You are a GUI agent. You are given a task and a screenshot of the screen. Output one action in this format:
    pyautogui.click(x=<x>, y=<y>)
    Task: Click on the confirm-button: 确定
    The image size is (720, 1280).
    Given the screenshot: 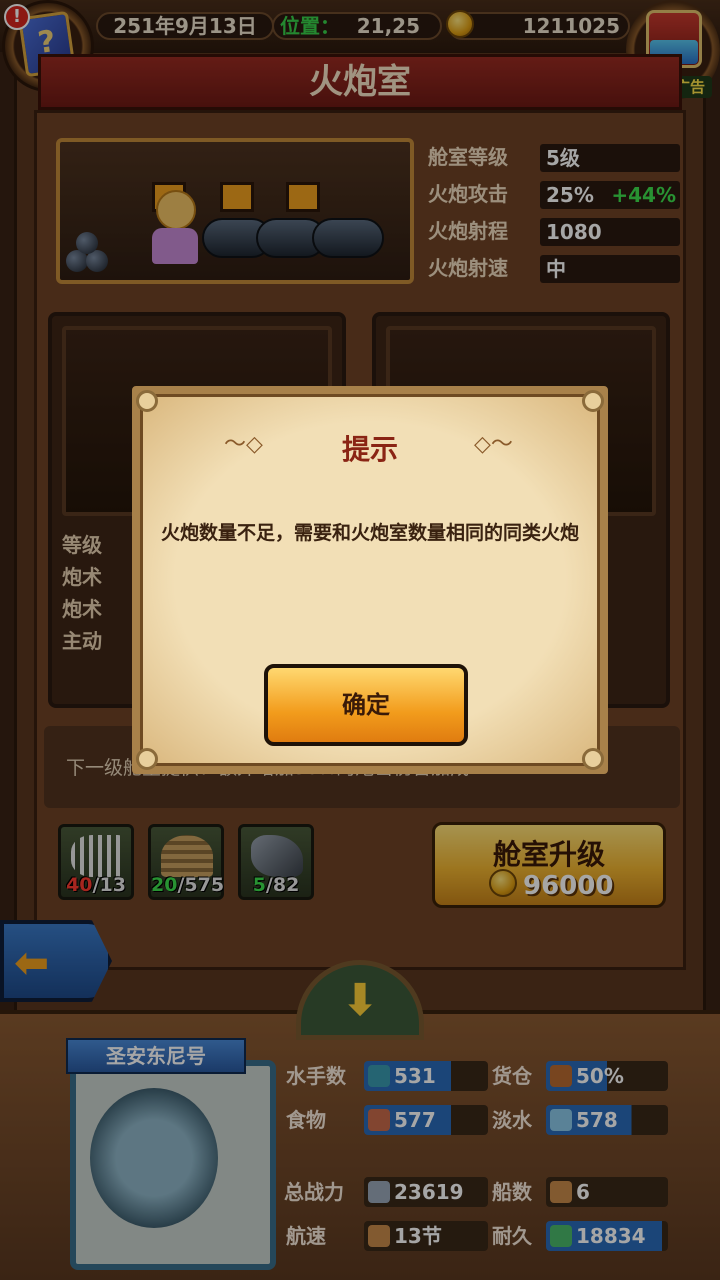 What is the action you would take?
    pyautogui.click(x=366, y=705)
    